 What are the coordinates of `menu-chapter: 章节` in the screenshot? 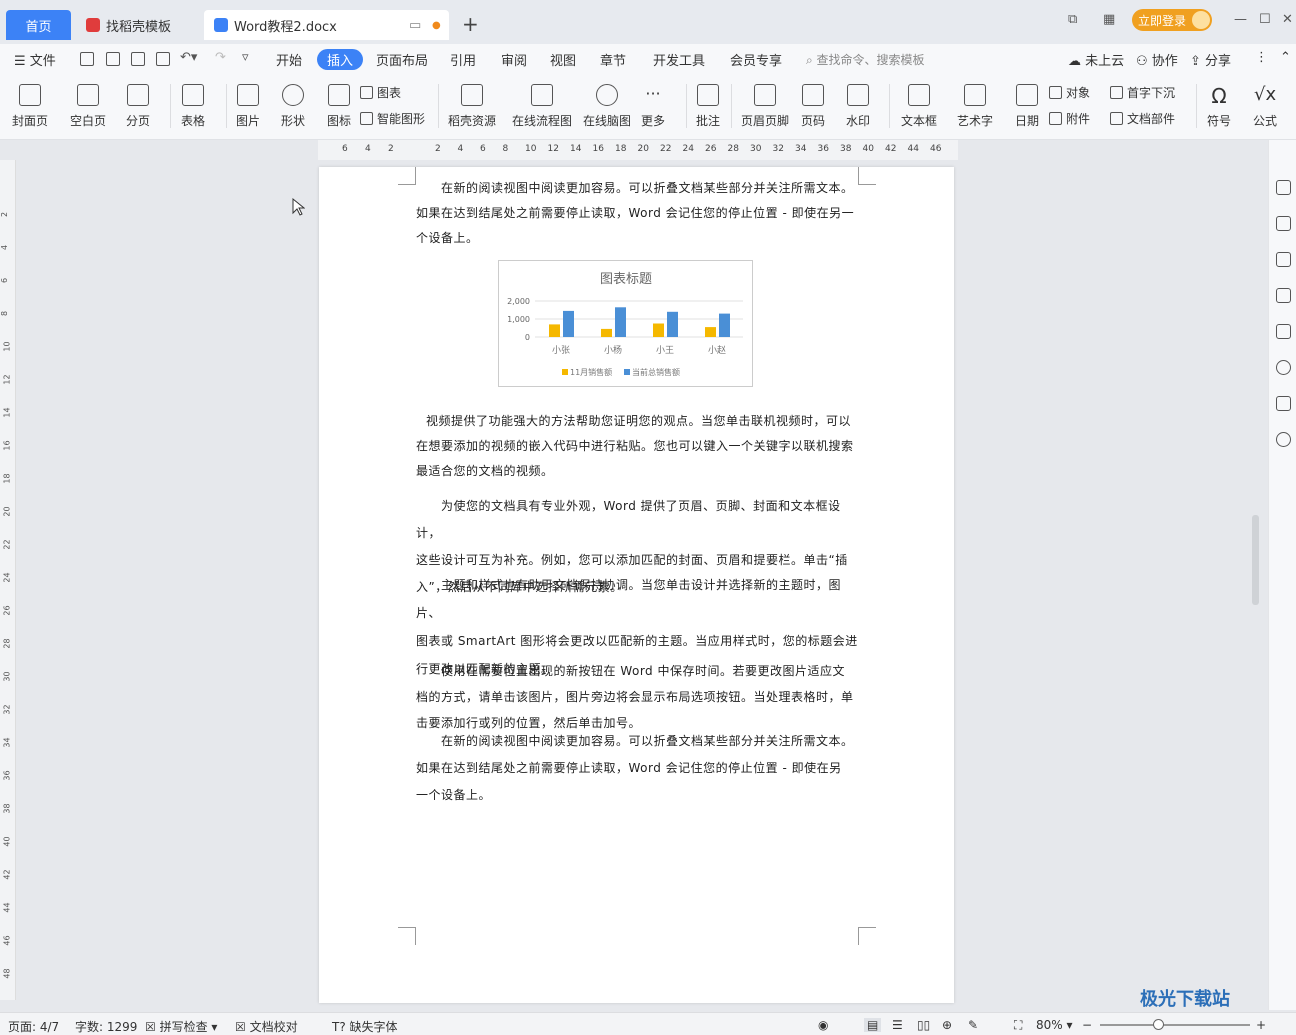 It's located at (613, 59).